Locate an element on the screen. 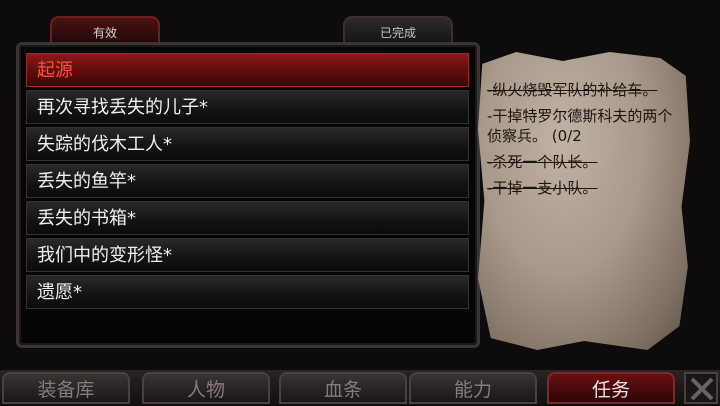  close-x-icon is located at coordinates (702, 389).